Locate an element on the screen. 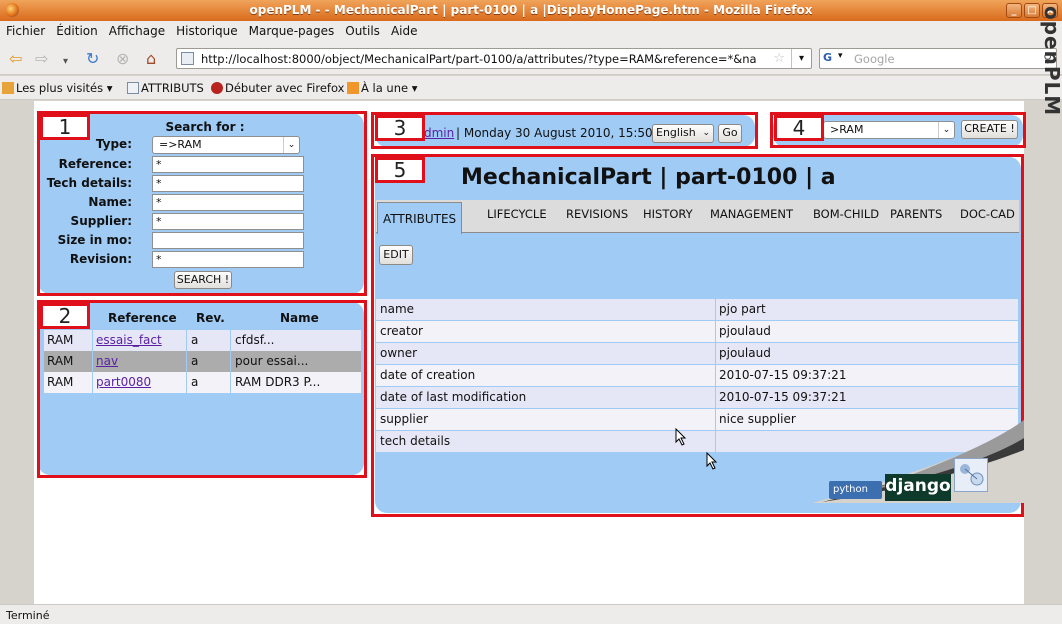 The image size is (1062, 624). annotation-label-4: 4 is located at coordinates (799, 128).